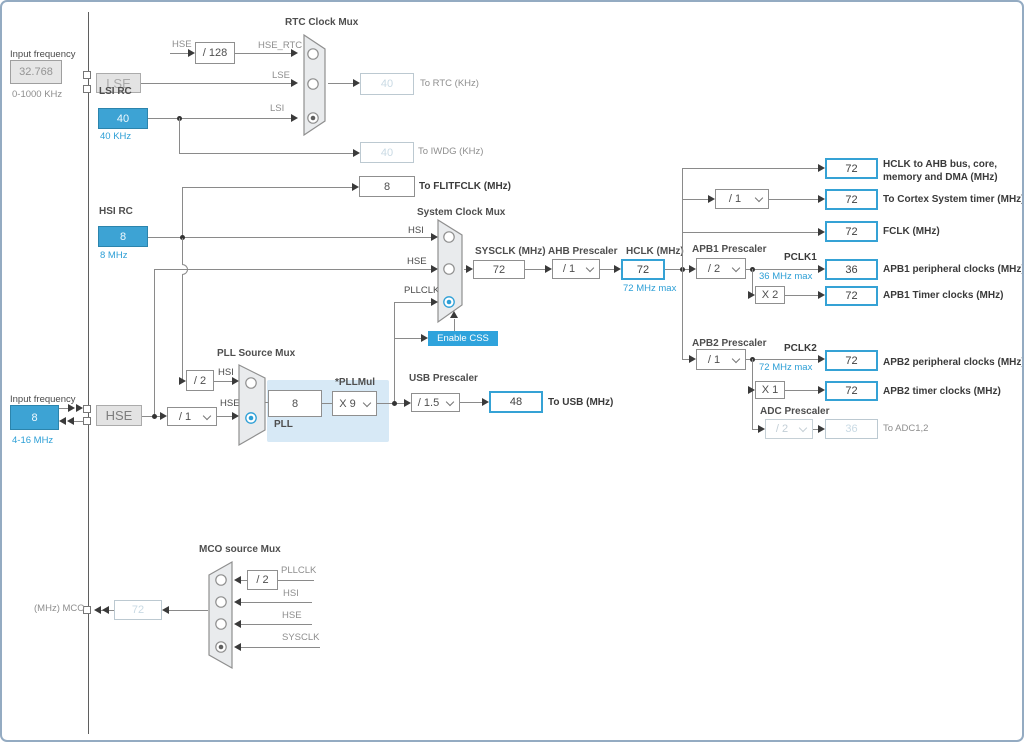 Image resolution: width=1024 pixels, height=742 pixels. Describe the element at coordinates (221, 602) in the screenshot. I see `mco-mux-radio-hsi` at that location.